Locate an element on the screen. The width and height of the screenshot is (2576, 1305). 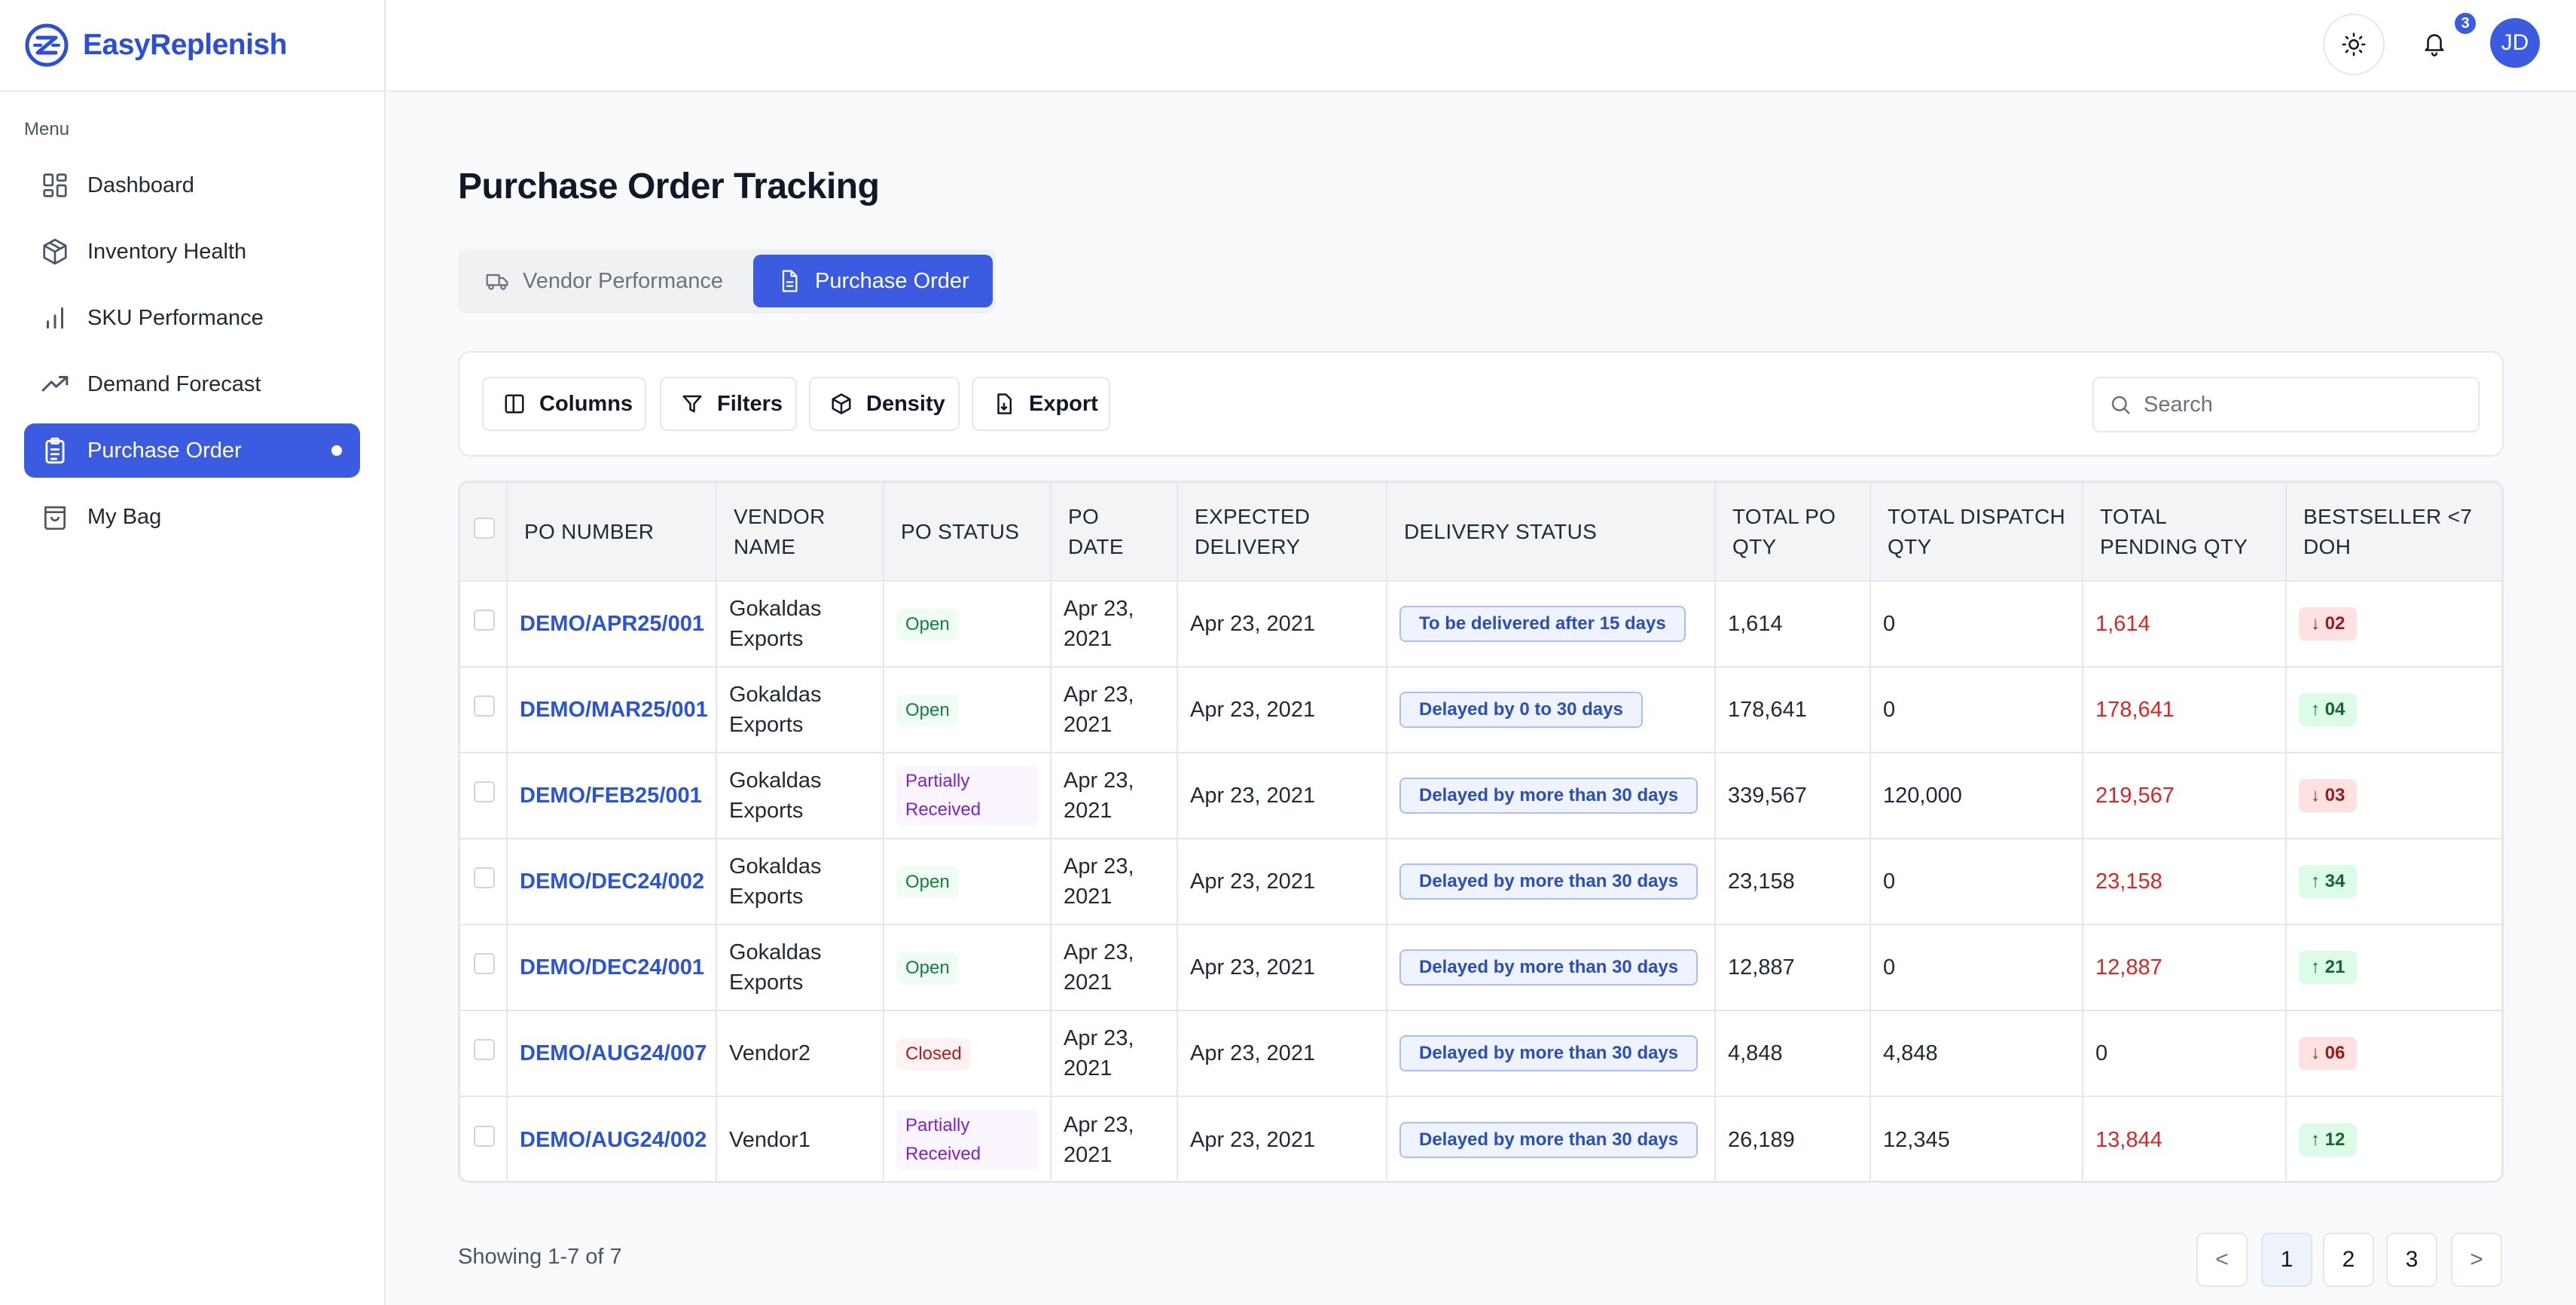
po-status-cell: Partially Received is located at coordinates (968, 1138).